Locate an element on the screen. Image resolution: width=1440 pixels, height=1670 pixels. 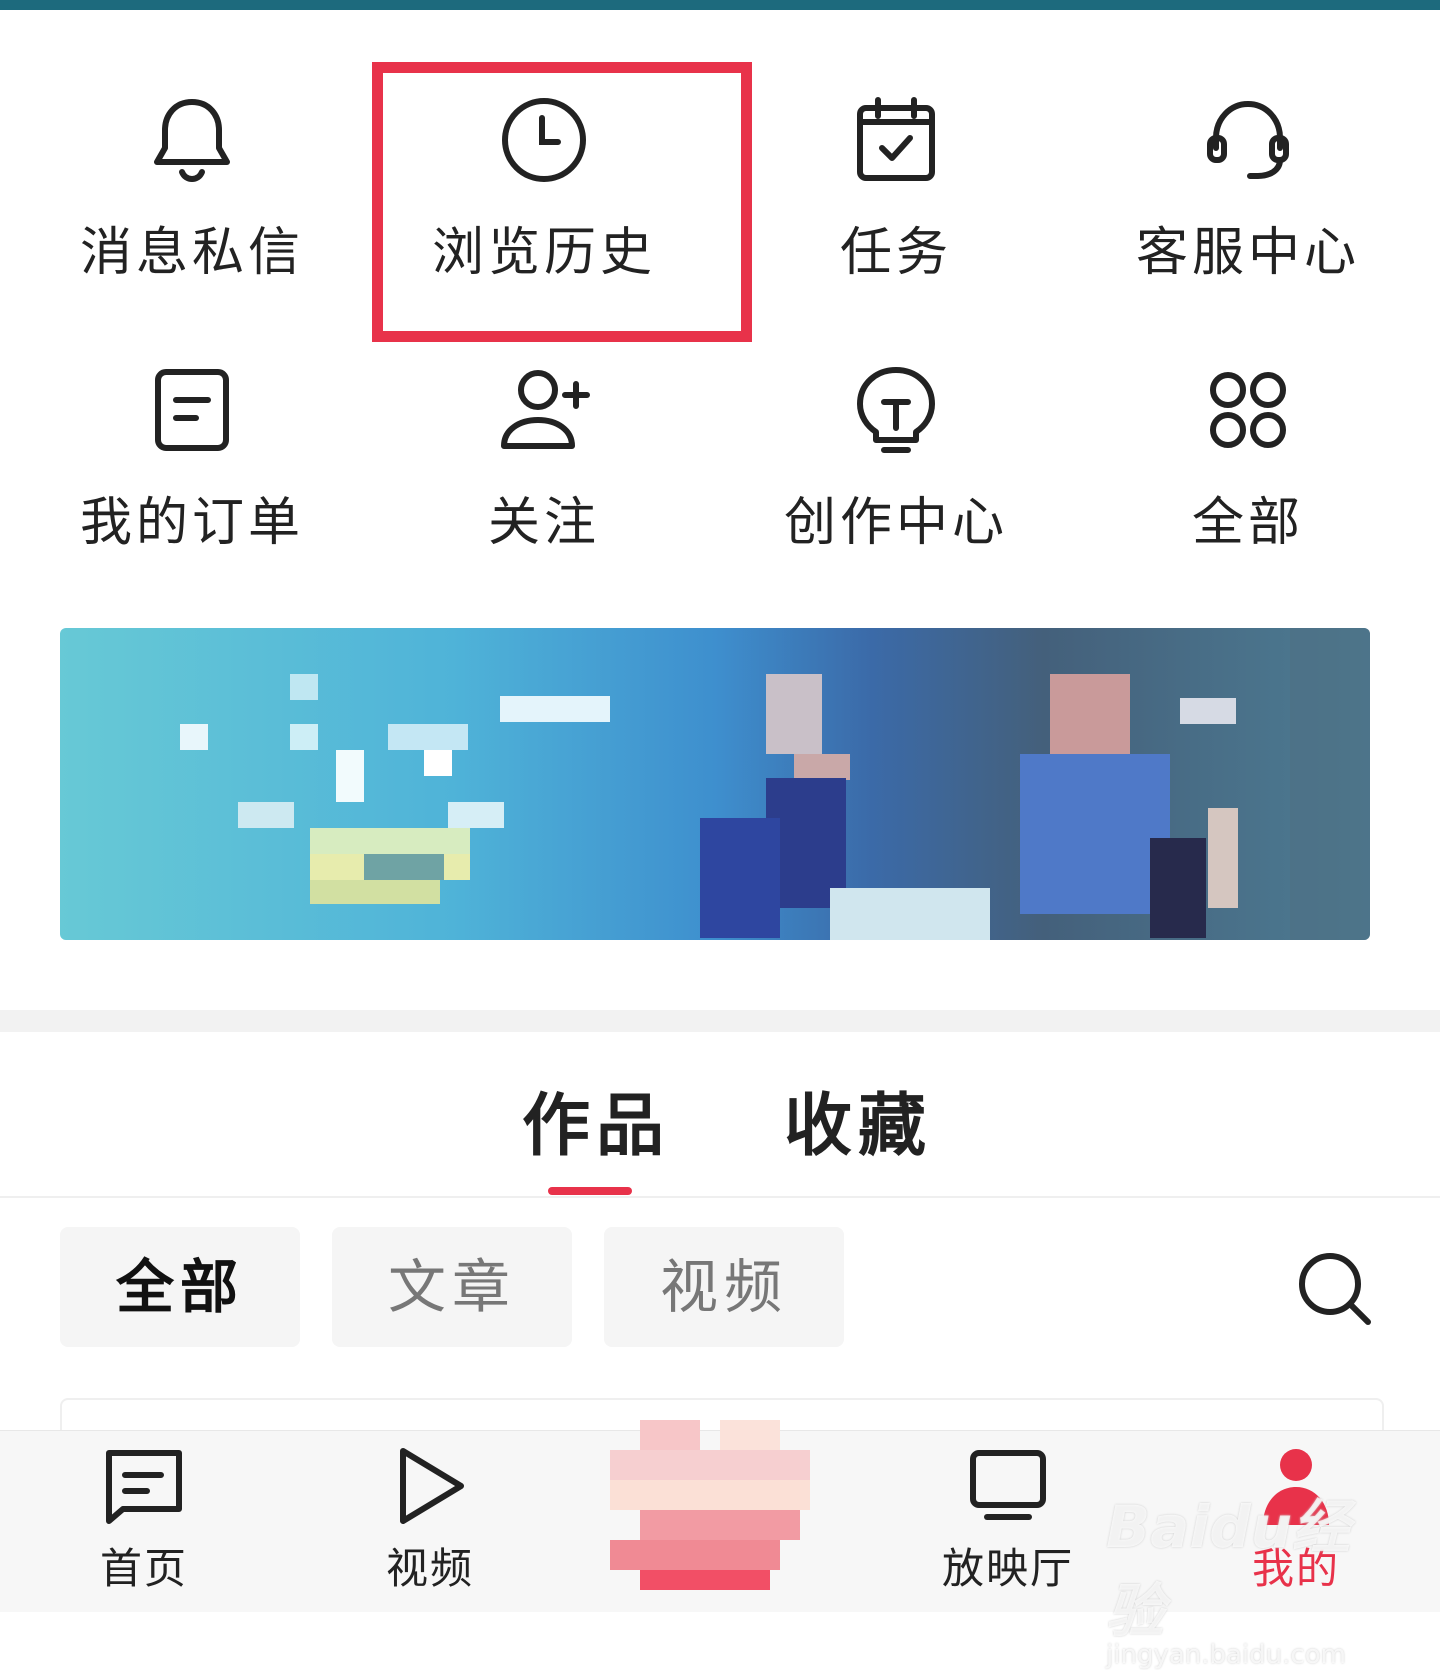
bell-icon is located at coordinates (192, 140).